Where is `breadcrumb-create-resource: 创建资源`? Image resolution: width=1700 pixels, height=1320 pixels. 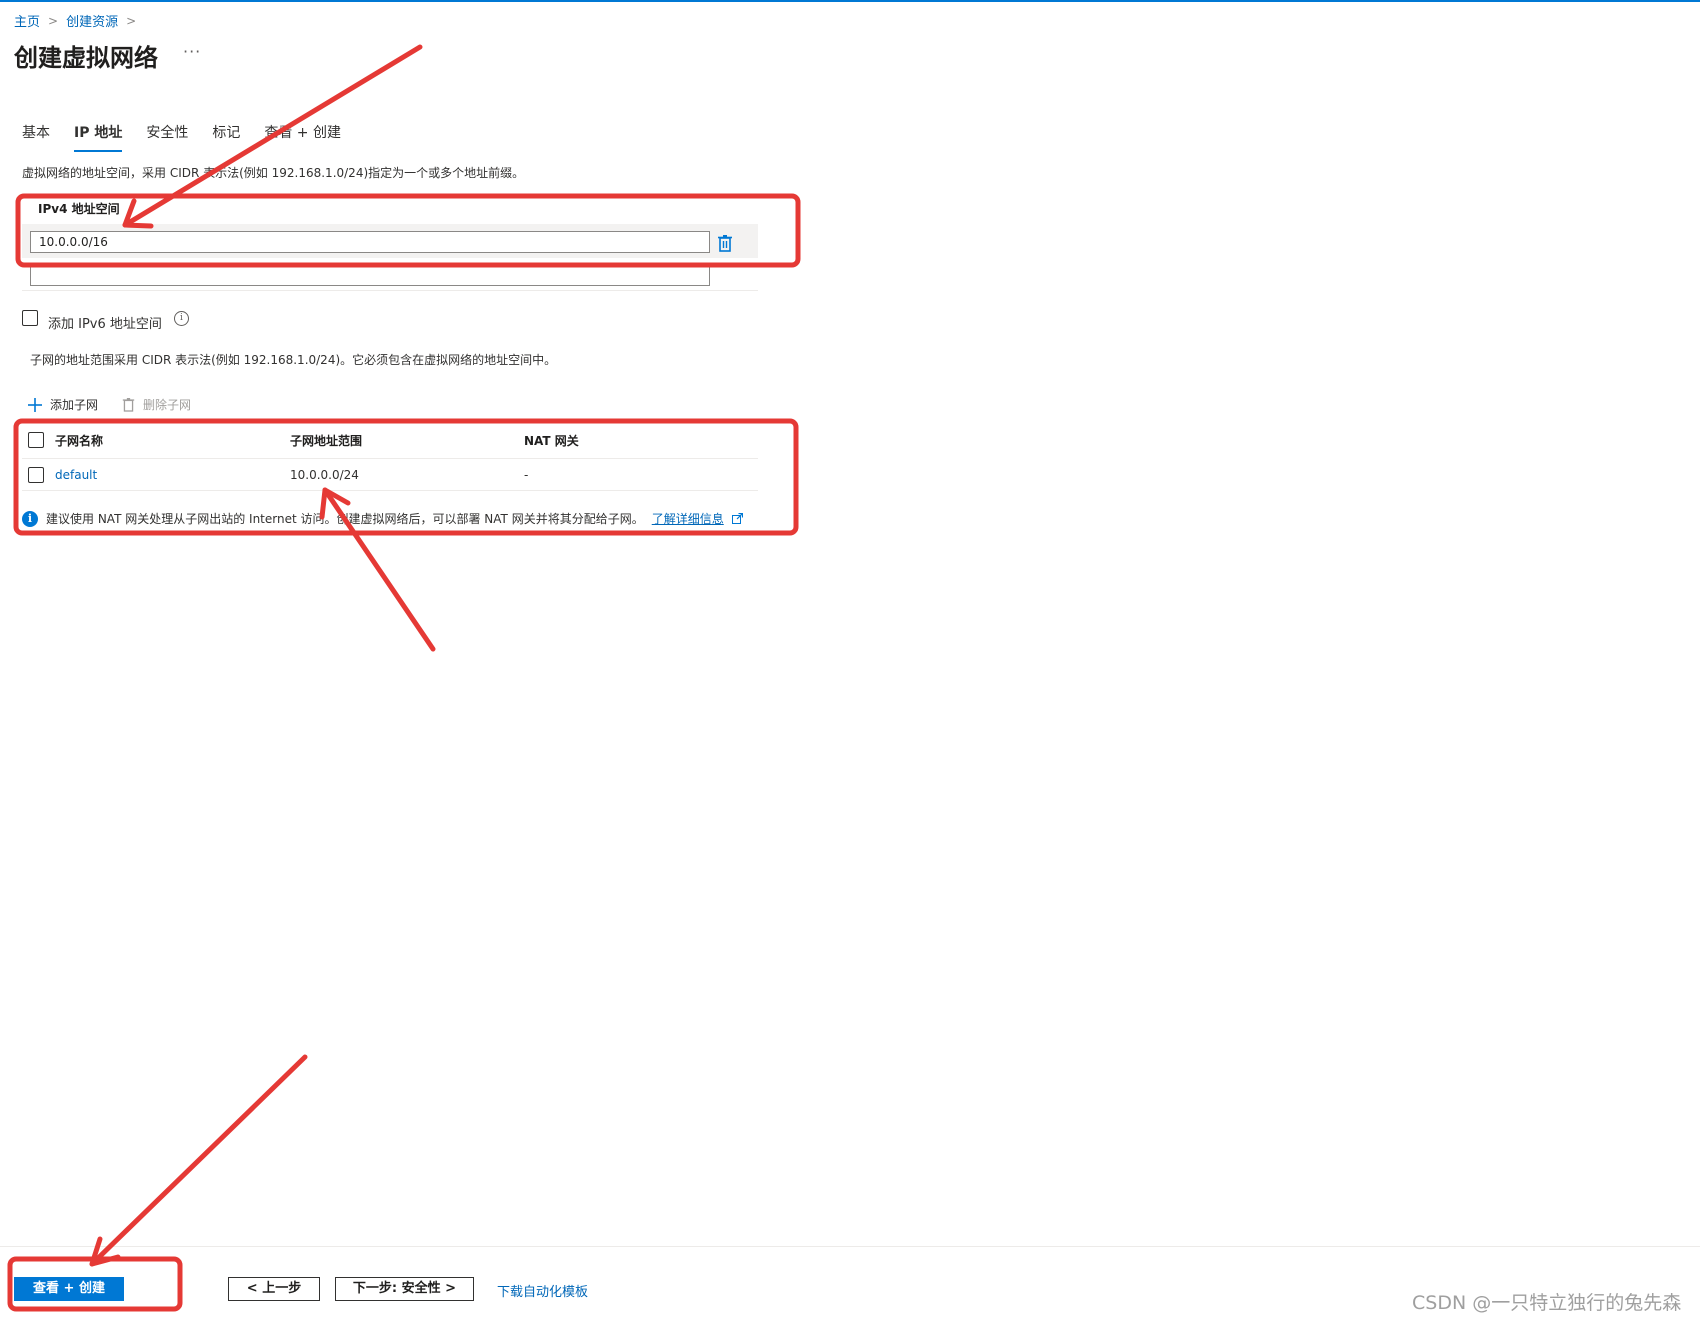 breadcrumb-create-resource: 创建资源 is located at coordinates (92, 20).